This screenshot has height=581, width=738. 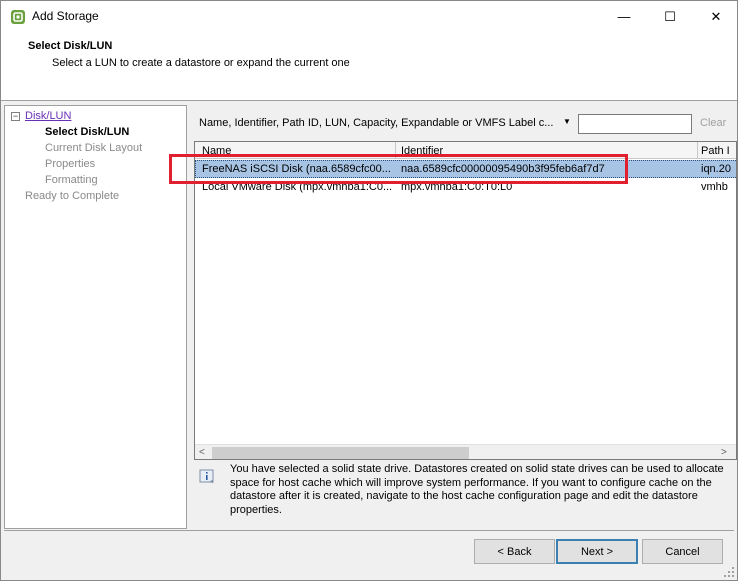 What do you see at coordinates (724, 452) in the screenshot?
I see `scroll-right-icon: >` at bounding box center [724, 452].